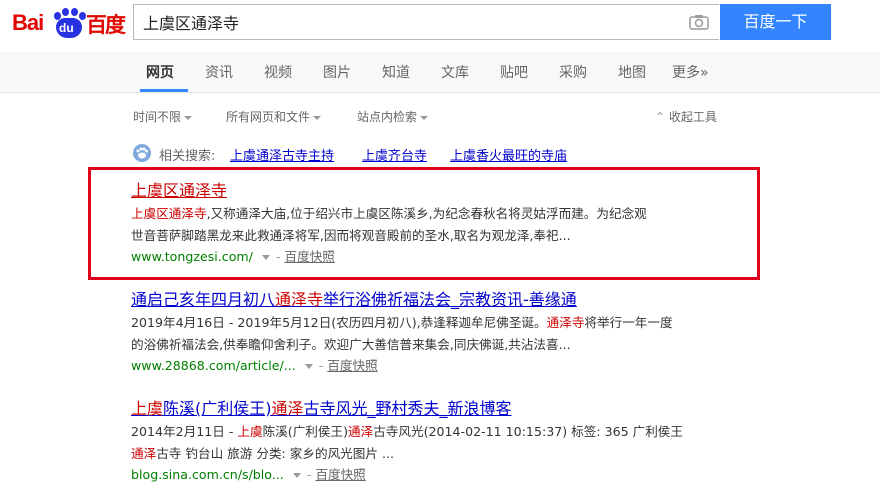  Describe the element at coordinates (431, 409) in the screenshot. I see `result-title-link: 上虞陈溪(广利侯王)通泽古寺风光_野村秀夫_新浪博客` at that location.